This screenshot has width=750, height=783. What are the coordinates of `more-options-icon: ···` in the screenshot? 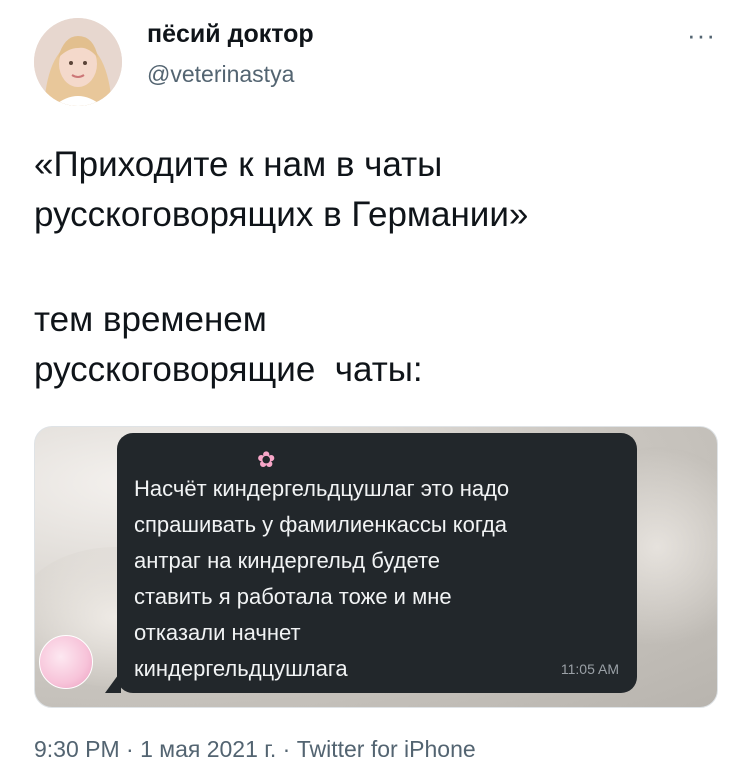 It's located at (701, 35).